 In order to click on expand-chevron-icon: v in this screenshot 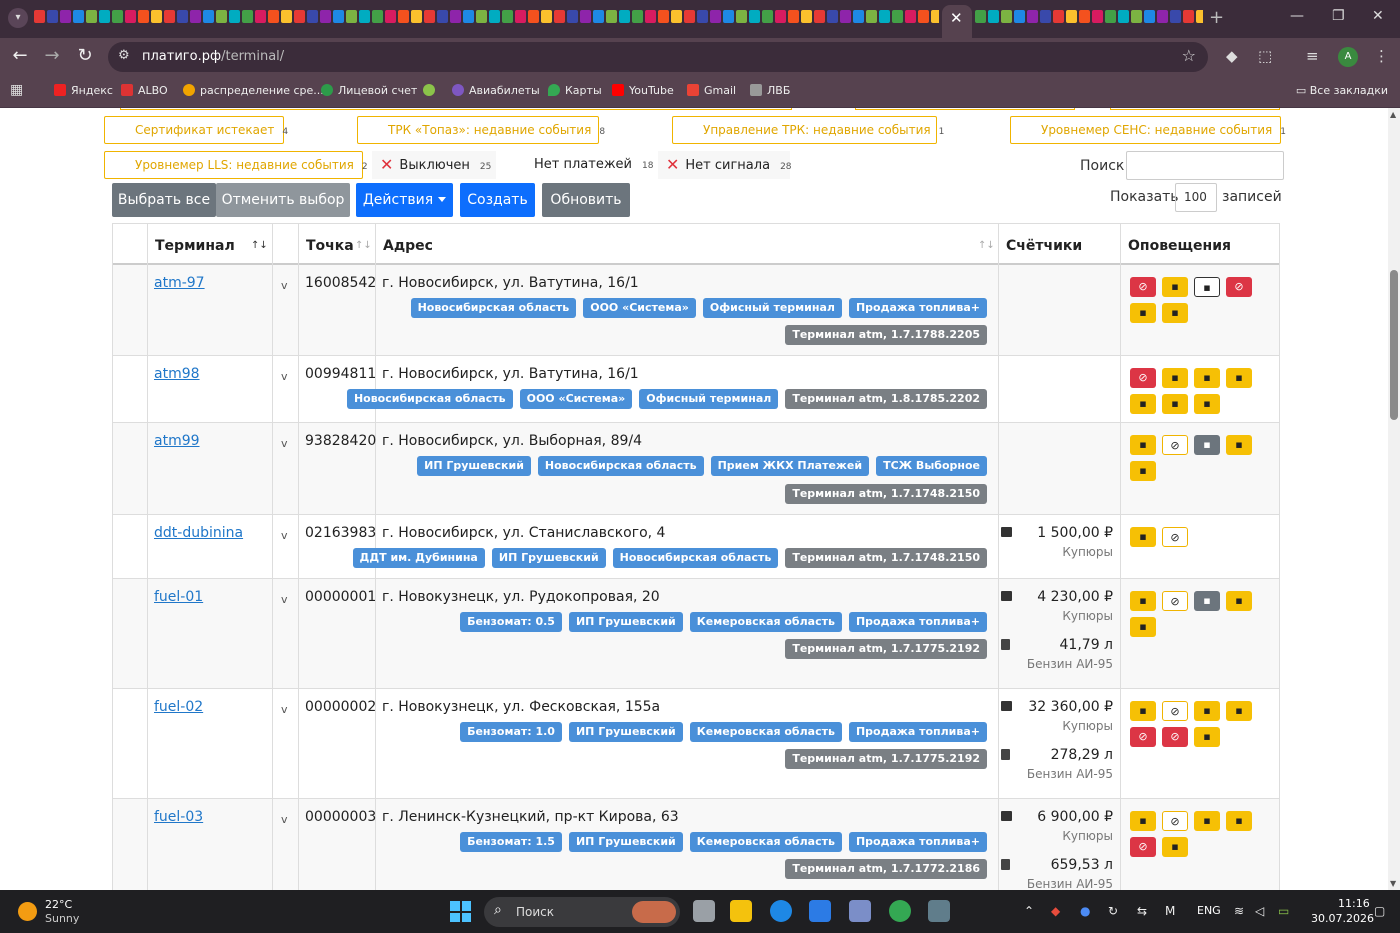, I will do `click(284, 443)`.